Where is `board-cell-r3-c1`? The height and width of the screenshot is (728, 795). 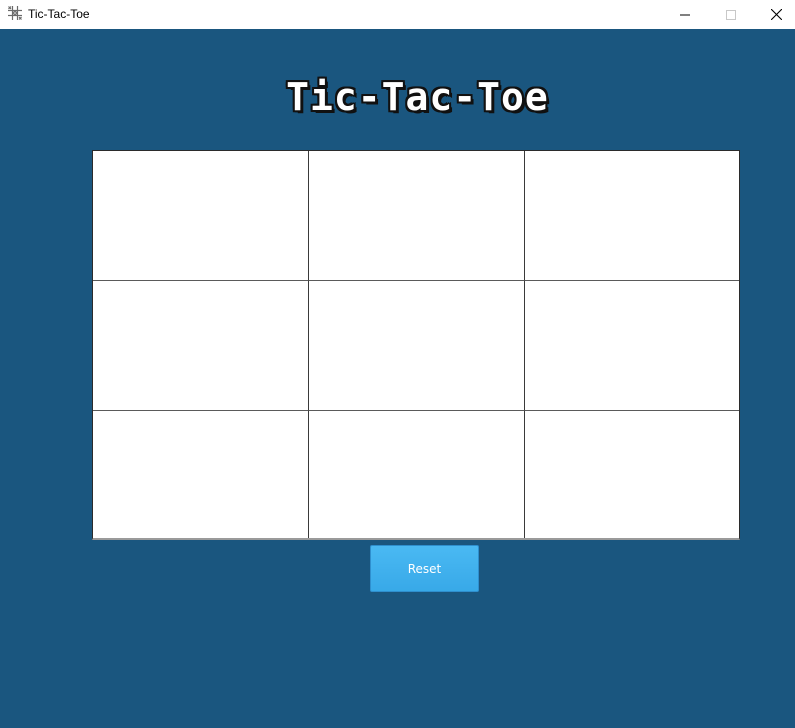 board-cell-r3-c1 is located at coordinates (201, 474).